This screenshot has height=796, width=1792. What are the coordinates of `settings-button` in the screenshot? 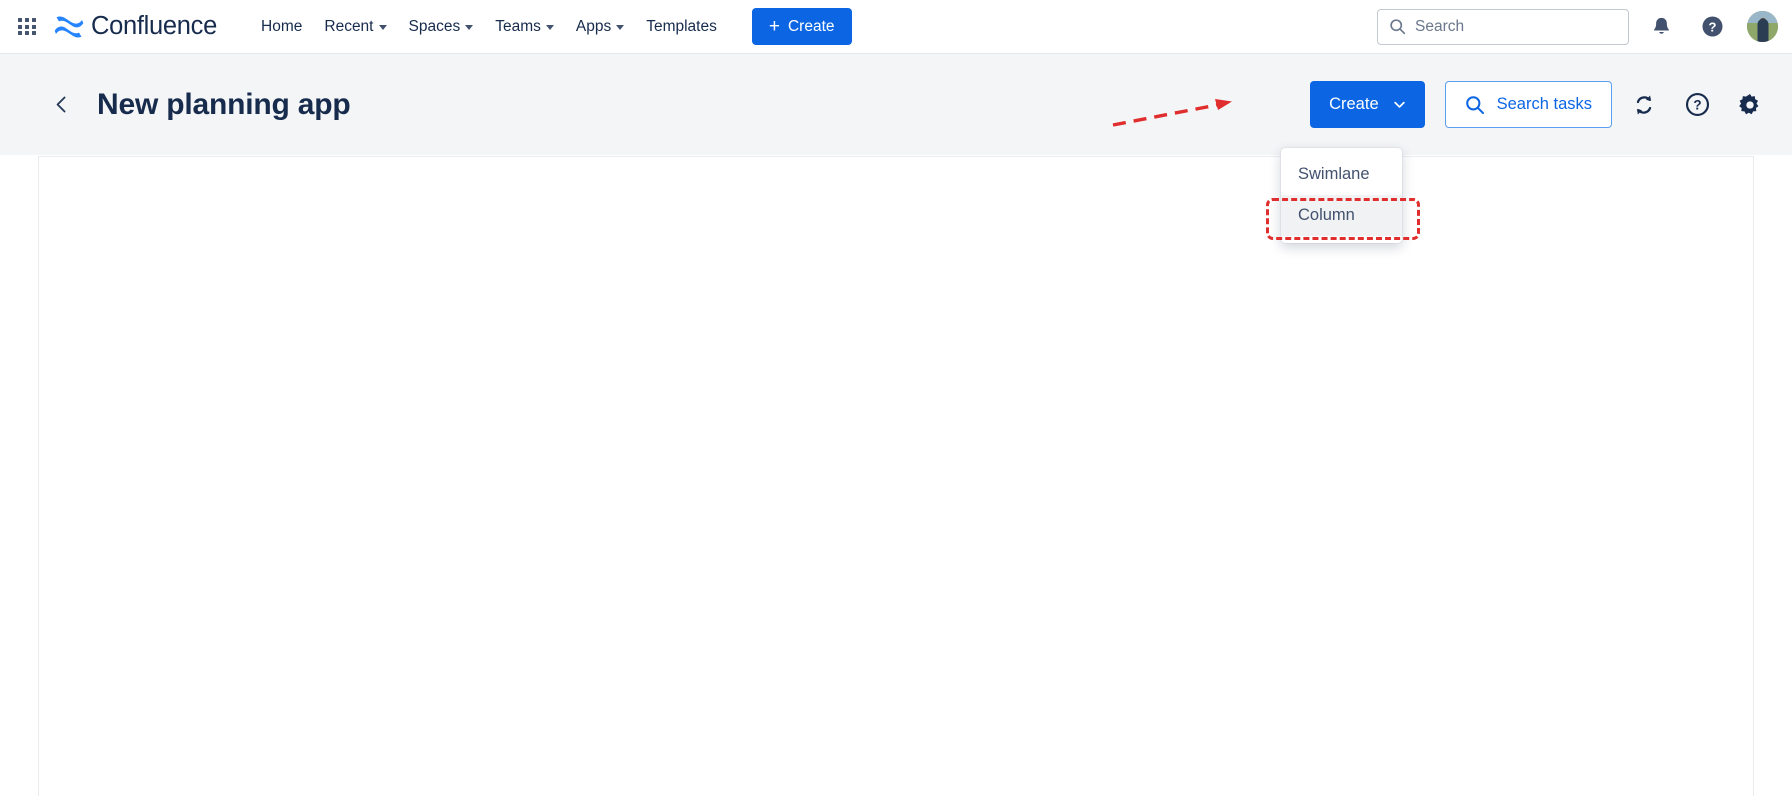 It's located at (1750, 105).